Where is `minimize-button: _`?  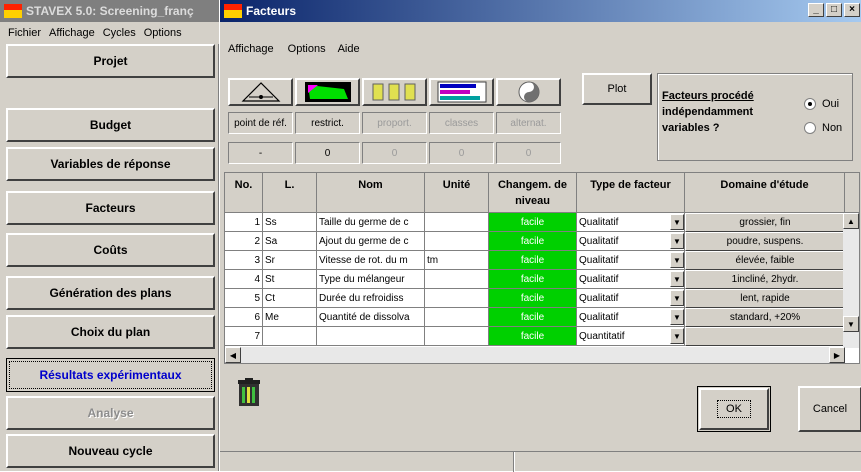 minimize-button: _ is located at coordinates (816, 10).